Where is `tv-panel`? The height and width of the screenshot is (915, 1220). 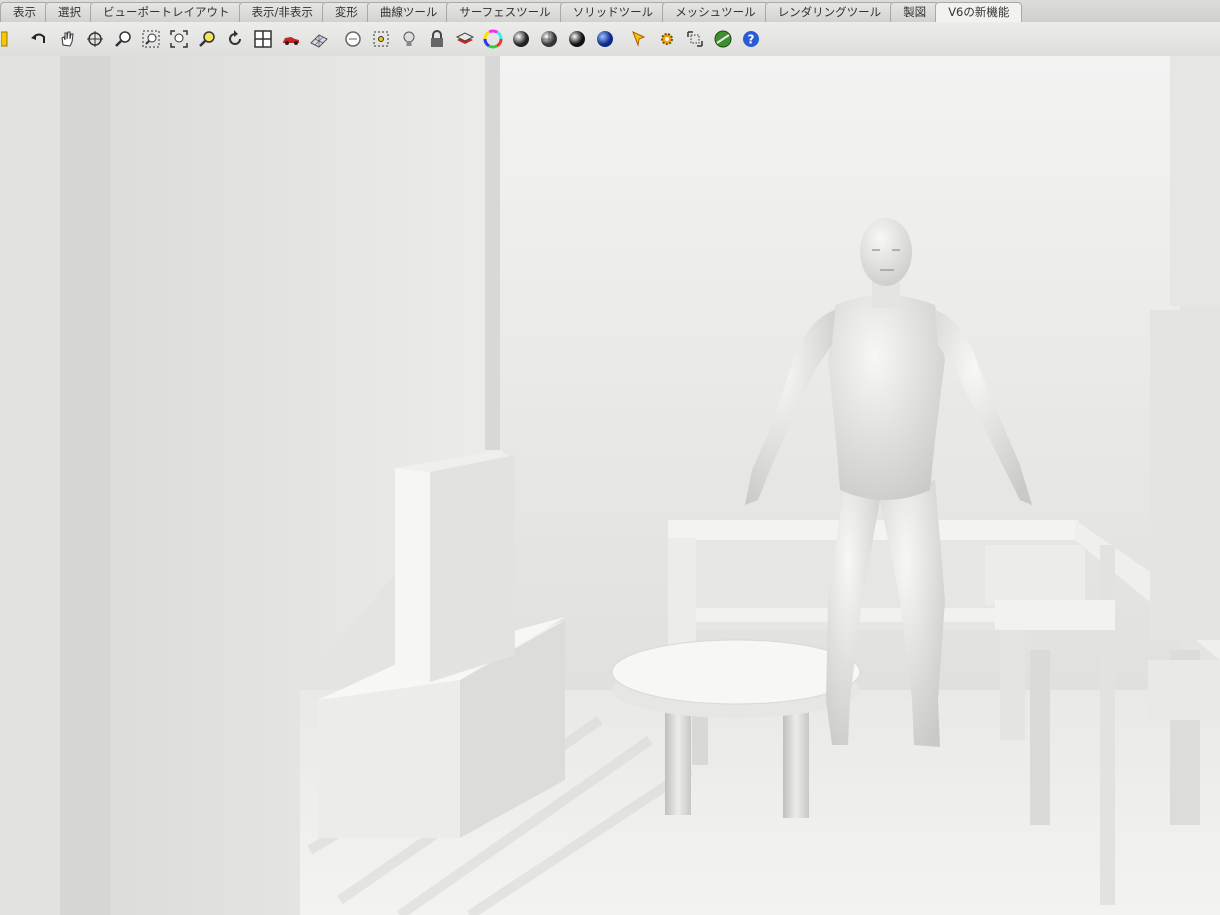 tv-panel is located at coordinates (455, 566).